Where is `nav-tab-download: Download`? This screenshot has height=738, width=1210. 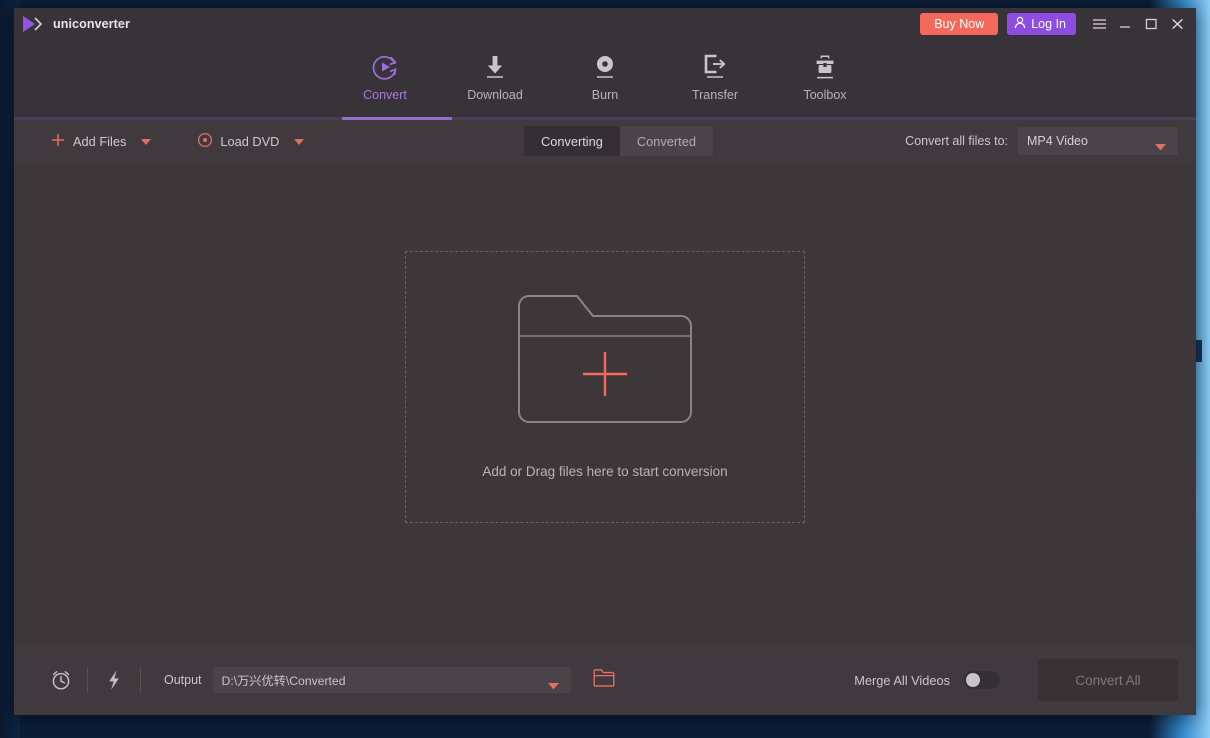
nav-tab-download: Download is located at coordinates (495, 79).